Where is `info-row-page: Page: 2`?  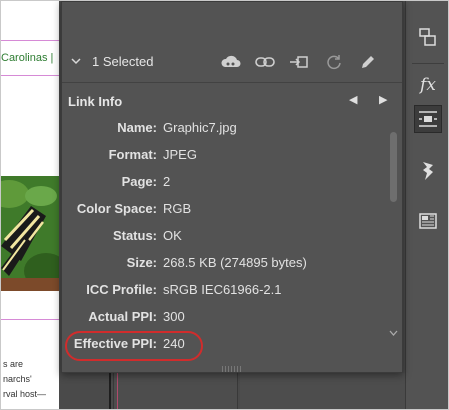
info-row-page: Page: 2 is located at coordinates (225, 182).